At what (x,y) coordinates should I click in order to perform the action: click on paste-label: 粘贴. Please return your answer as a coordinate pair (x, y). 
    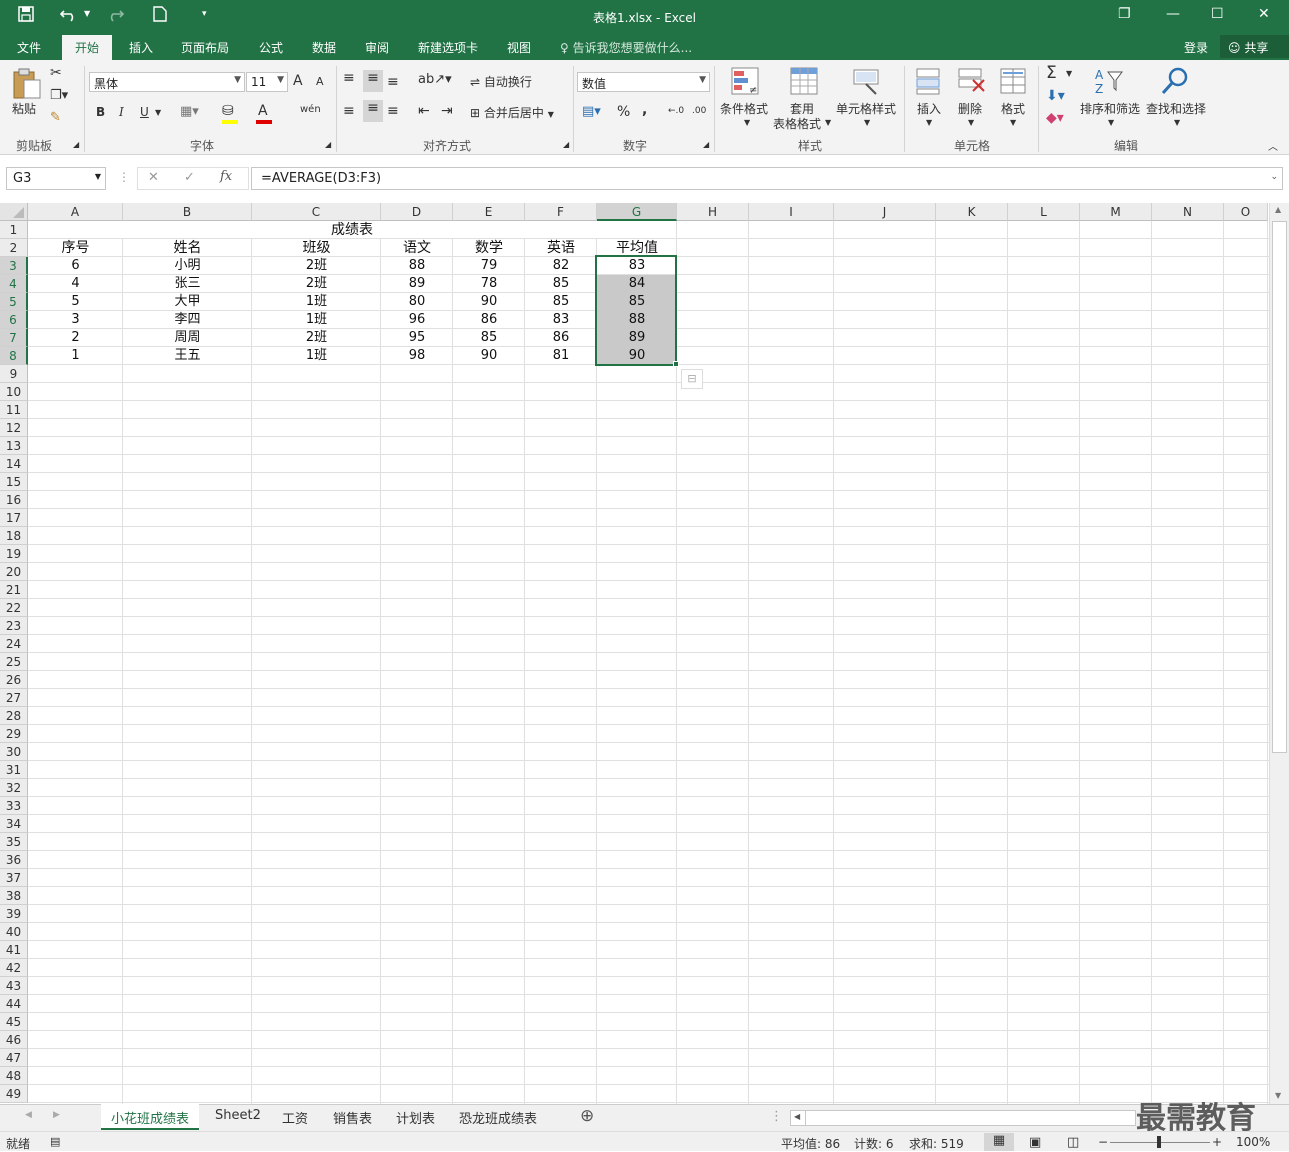
    Looking at the image, I should click on (24, 108).